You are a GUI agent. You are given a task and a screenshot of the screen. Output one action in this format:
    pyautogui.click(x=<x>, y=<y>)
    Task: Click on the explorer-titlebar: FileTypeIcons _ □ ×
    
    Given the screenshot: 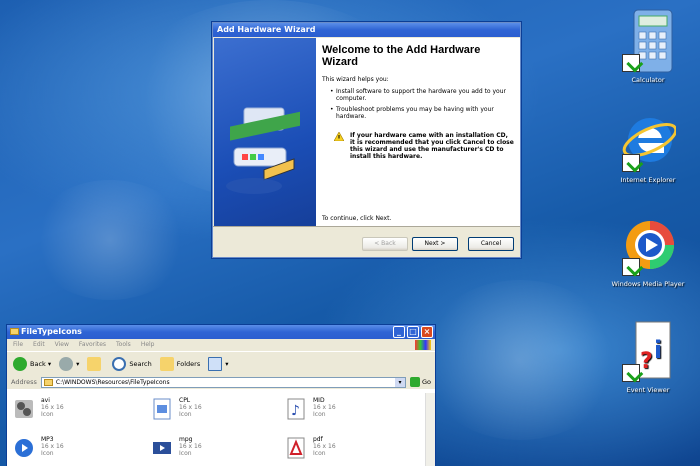 What is the action you would take?
    pyautogui.click(x=221, y=332)
    